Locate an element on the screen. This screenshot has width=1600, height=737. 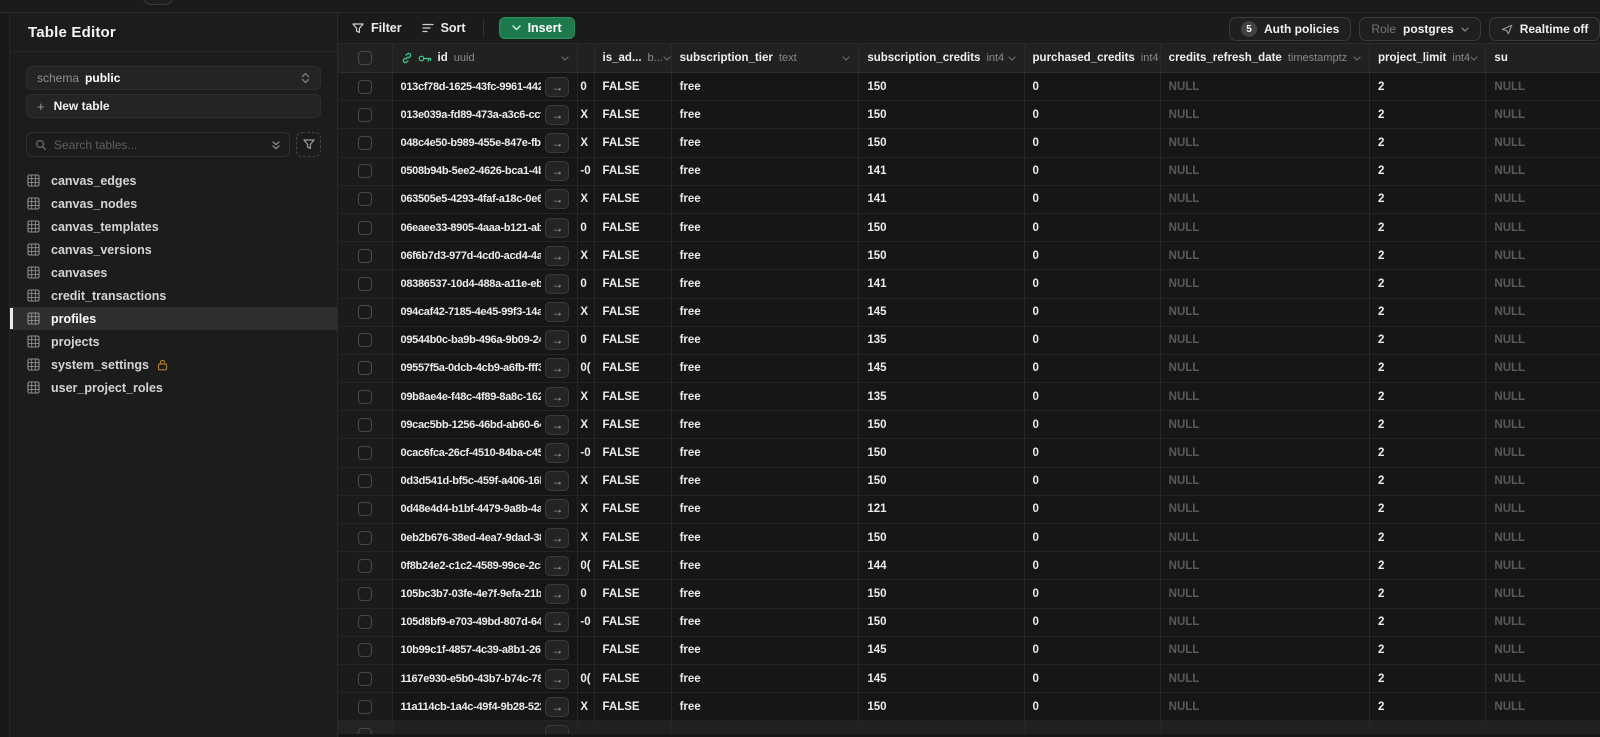
filter-button: Filter is located at coordinates (377, 28).